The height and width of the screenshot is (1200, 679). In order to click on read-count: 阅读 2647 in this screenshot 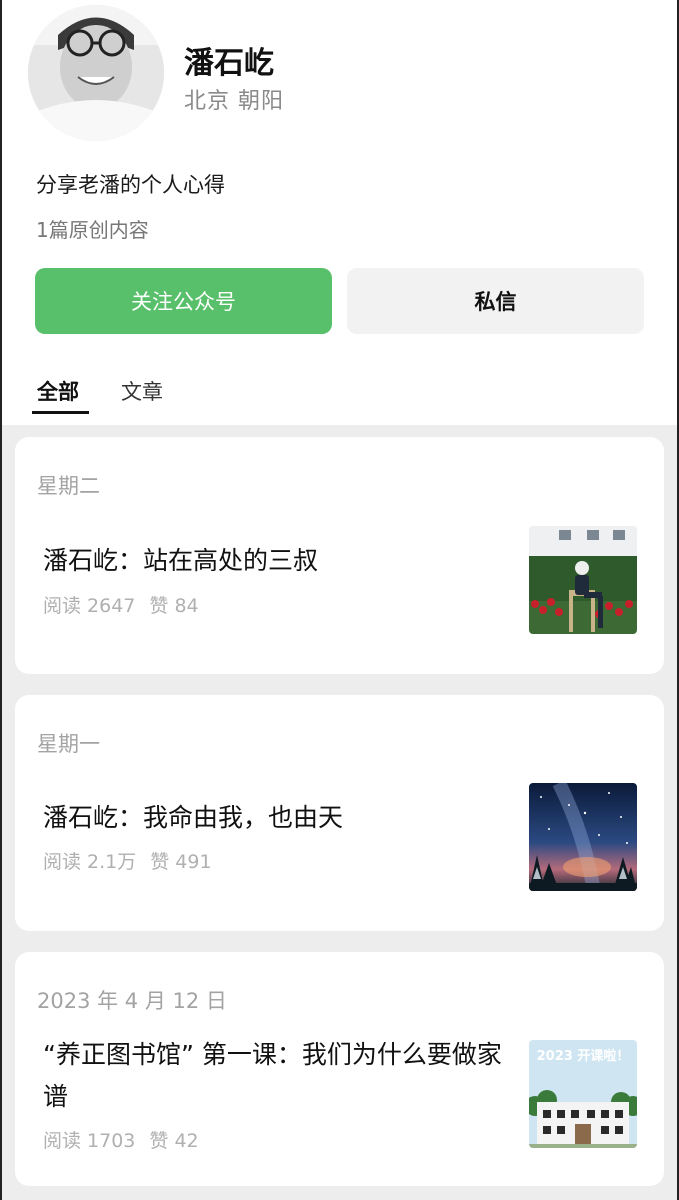, I will do `click(89, 606)`.